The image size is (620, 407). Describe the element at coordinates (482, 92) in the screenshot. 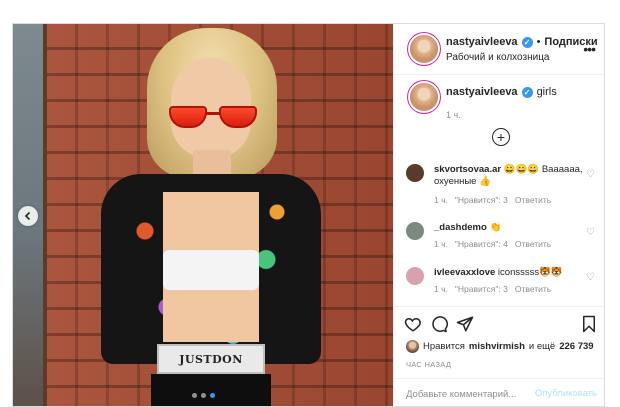

I see `caption-username: nastyaivleeva` at that location.